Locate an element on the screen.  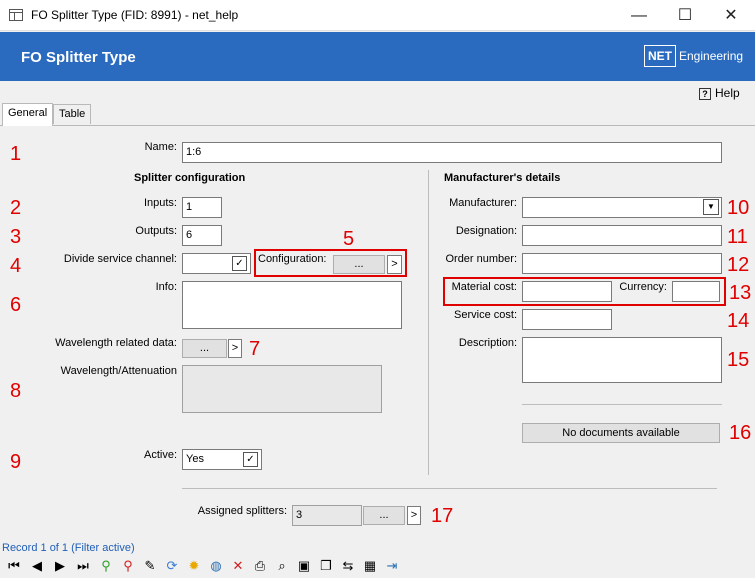
inputs-field: 1 is located at coordinates (202, 207).